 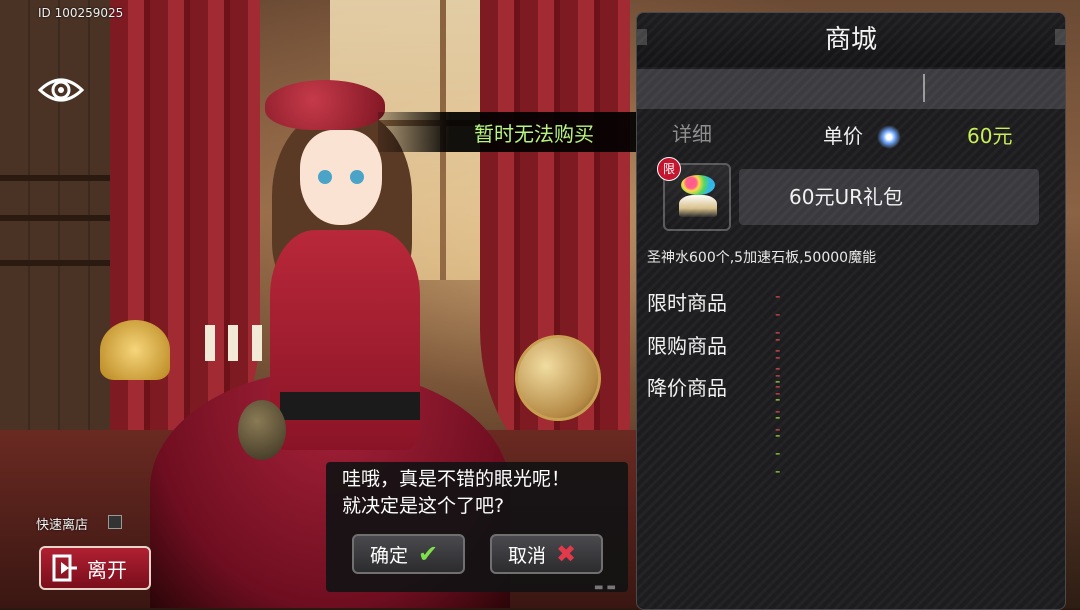 What do you see at coordinates (762, 258) in the screenshot?
I see `item-description: 圣神水600个,5加速石板,50000魔能` at bounding box center [762, 258].